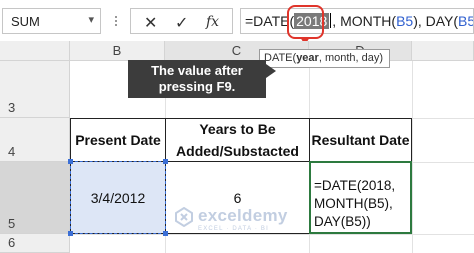  Describe the element at coordinates (307, 58) in the screenshot. I see `tooltip-active-arg: year` at that location.